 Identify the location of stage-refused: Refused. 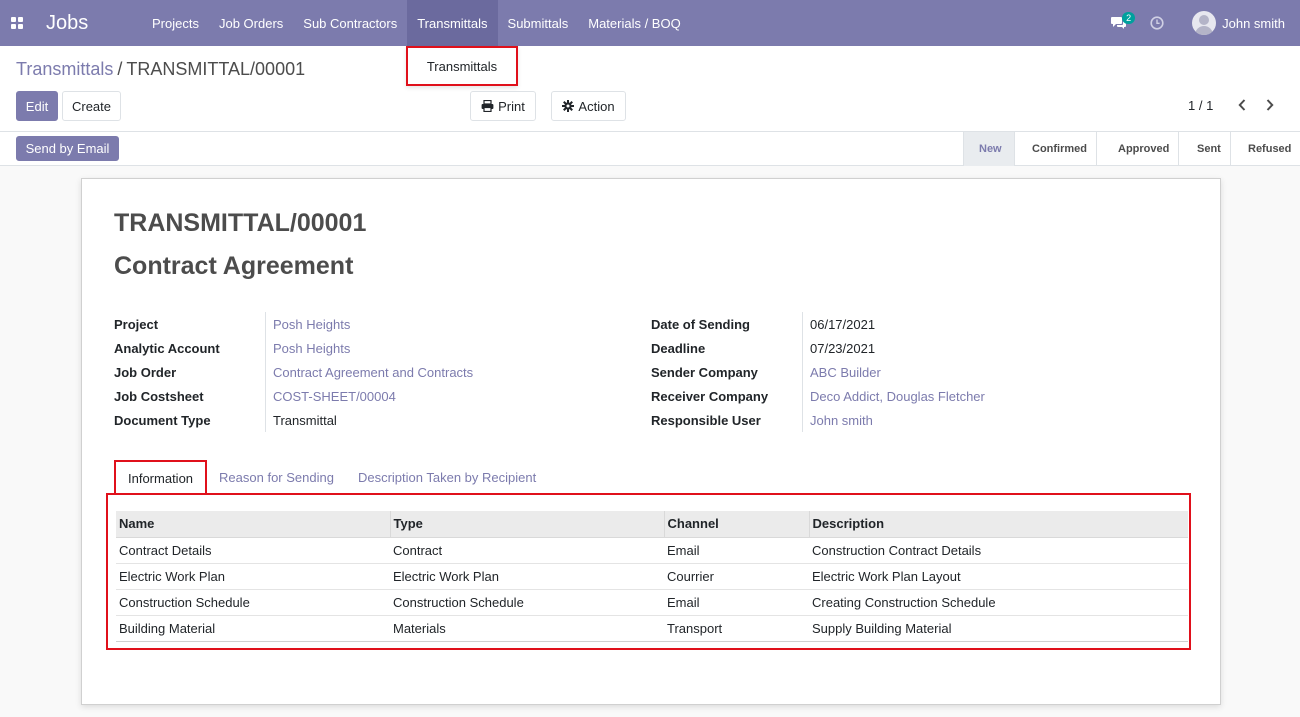
(1265, 149).